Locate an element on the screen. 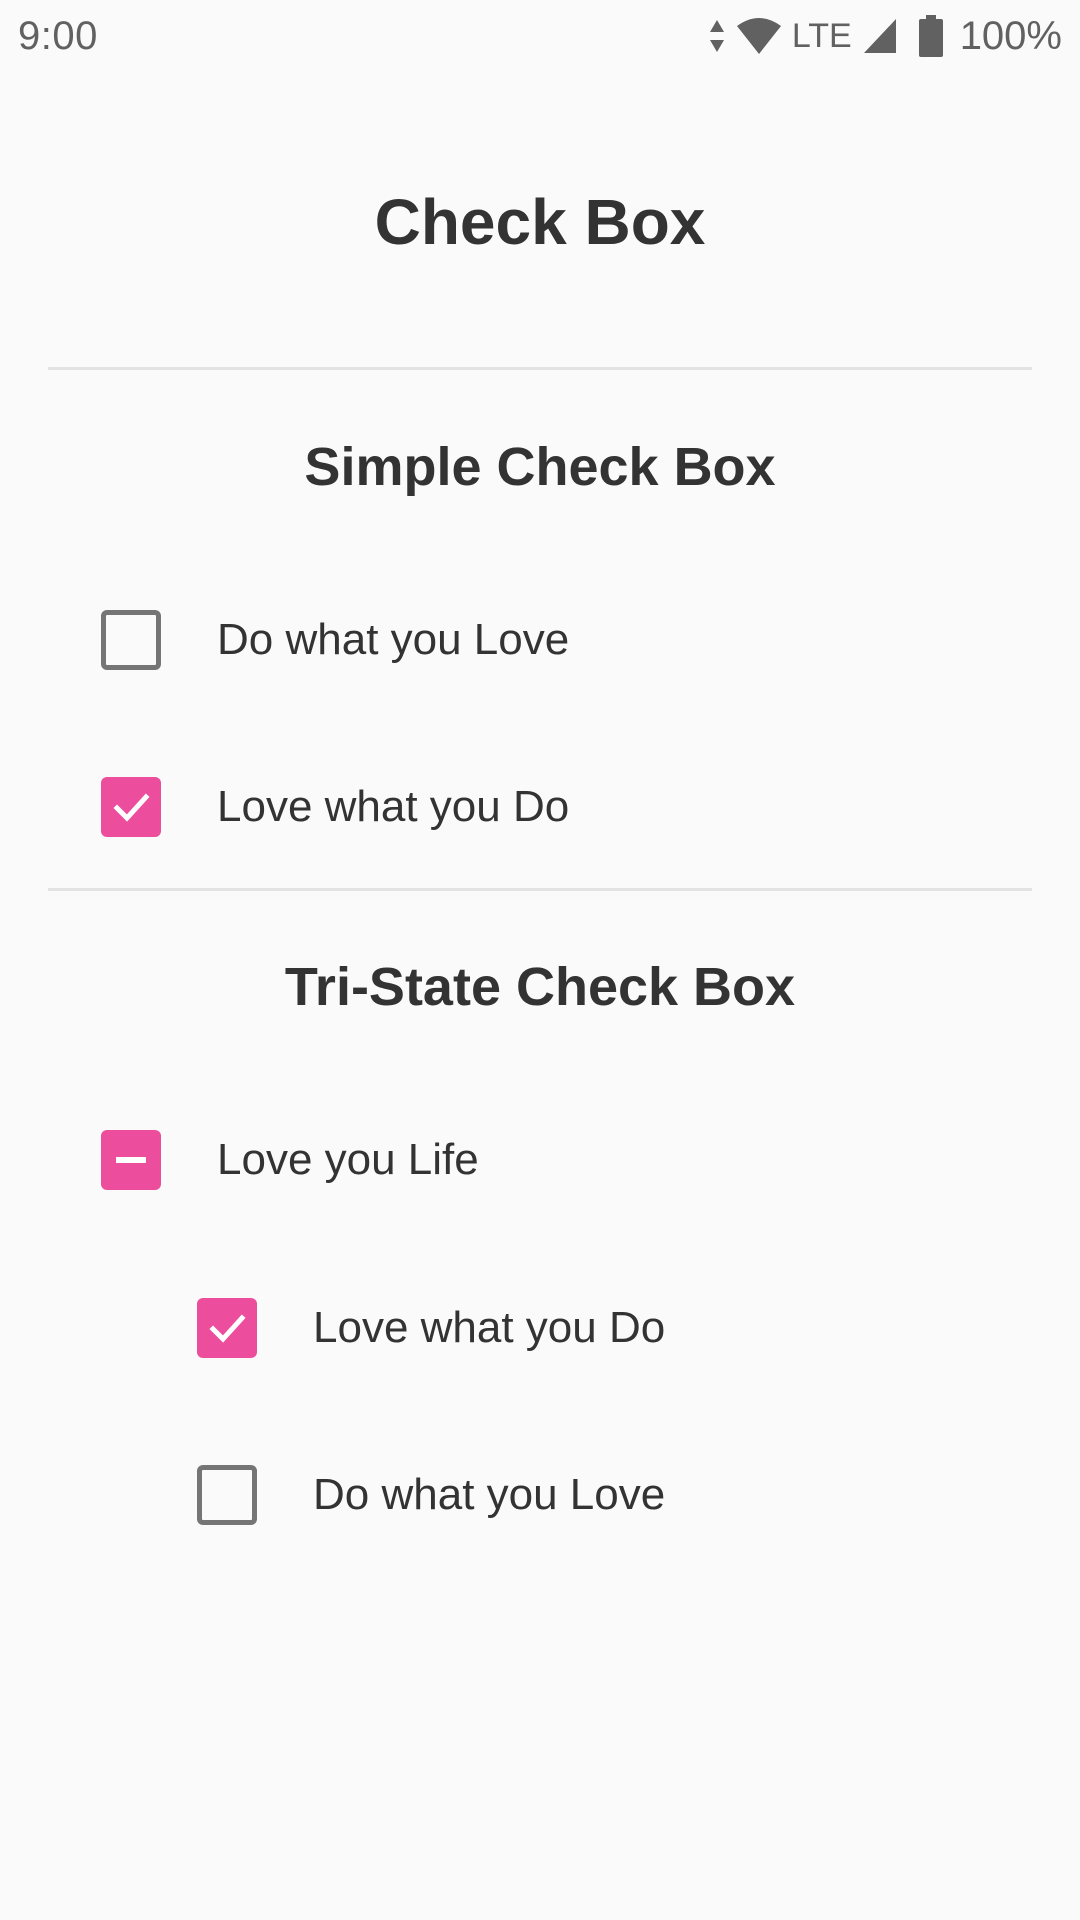 The image size is (1080, 1920). minus-icon is located at coordinates (131, 1160).